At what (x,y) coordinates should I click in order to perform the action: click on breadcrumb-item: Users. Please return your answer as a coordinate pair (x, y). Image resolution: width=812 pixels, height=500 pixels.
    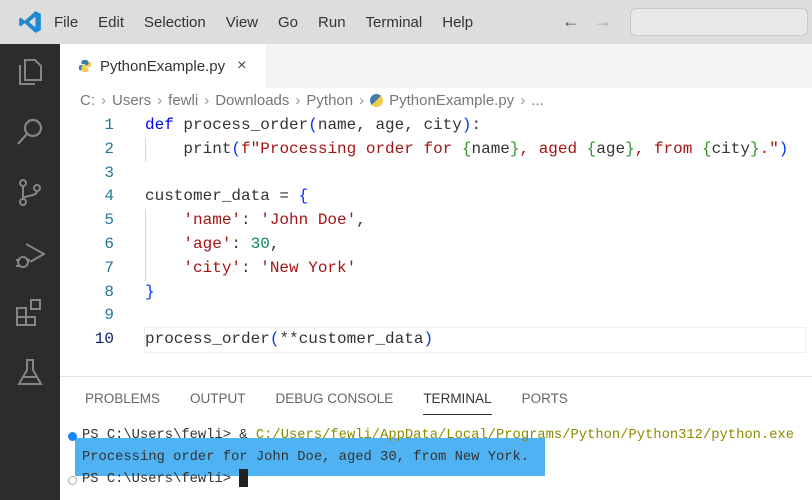
    Looking at the image, I should click on (131, 100).